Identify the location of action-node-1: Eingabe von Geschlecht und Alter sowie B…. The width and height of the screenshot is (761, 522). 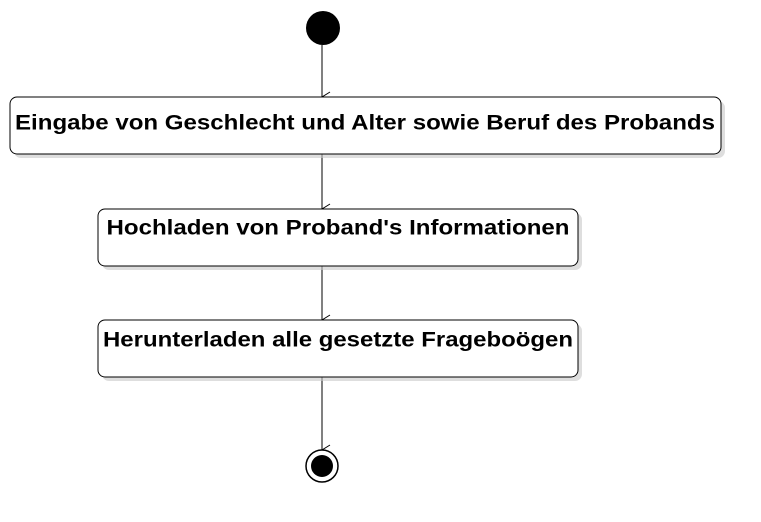
(367, 127).